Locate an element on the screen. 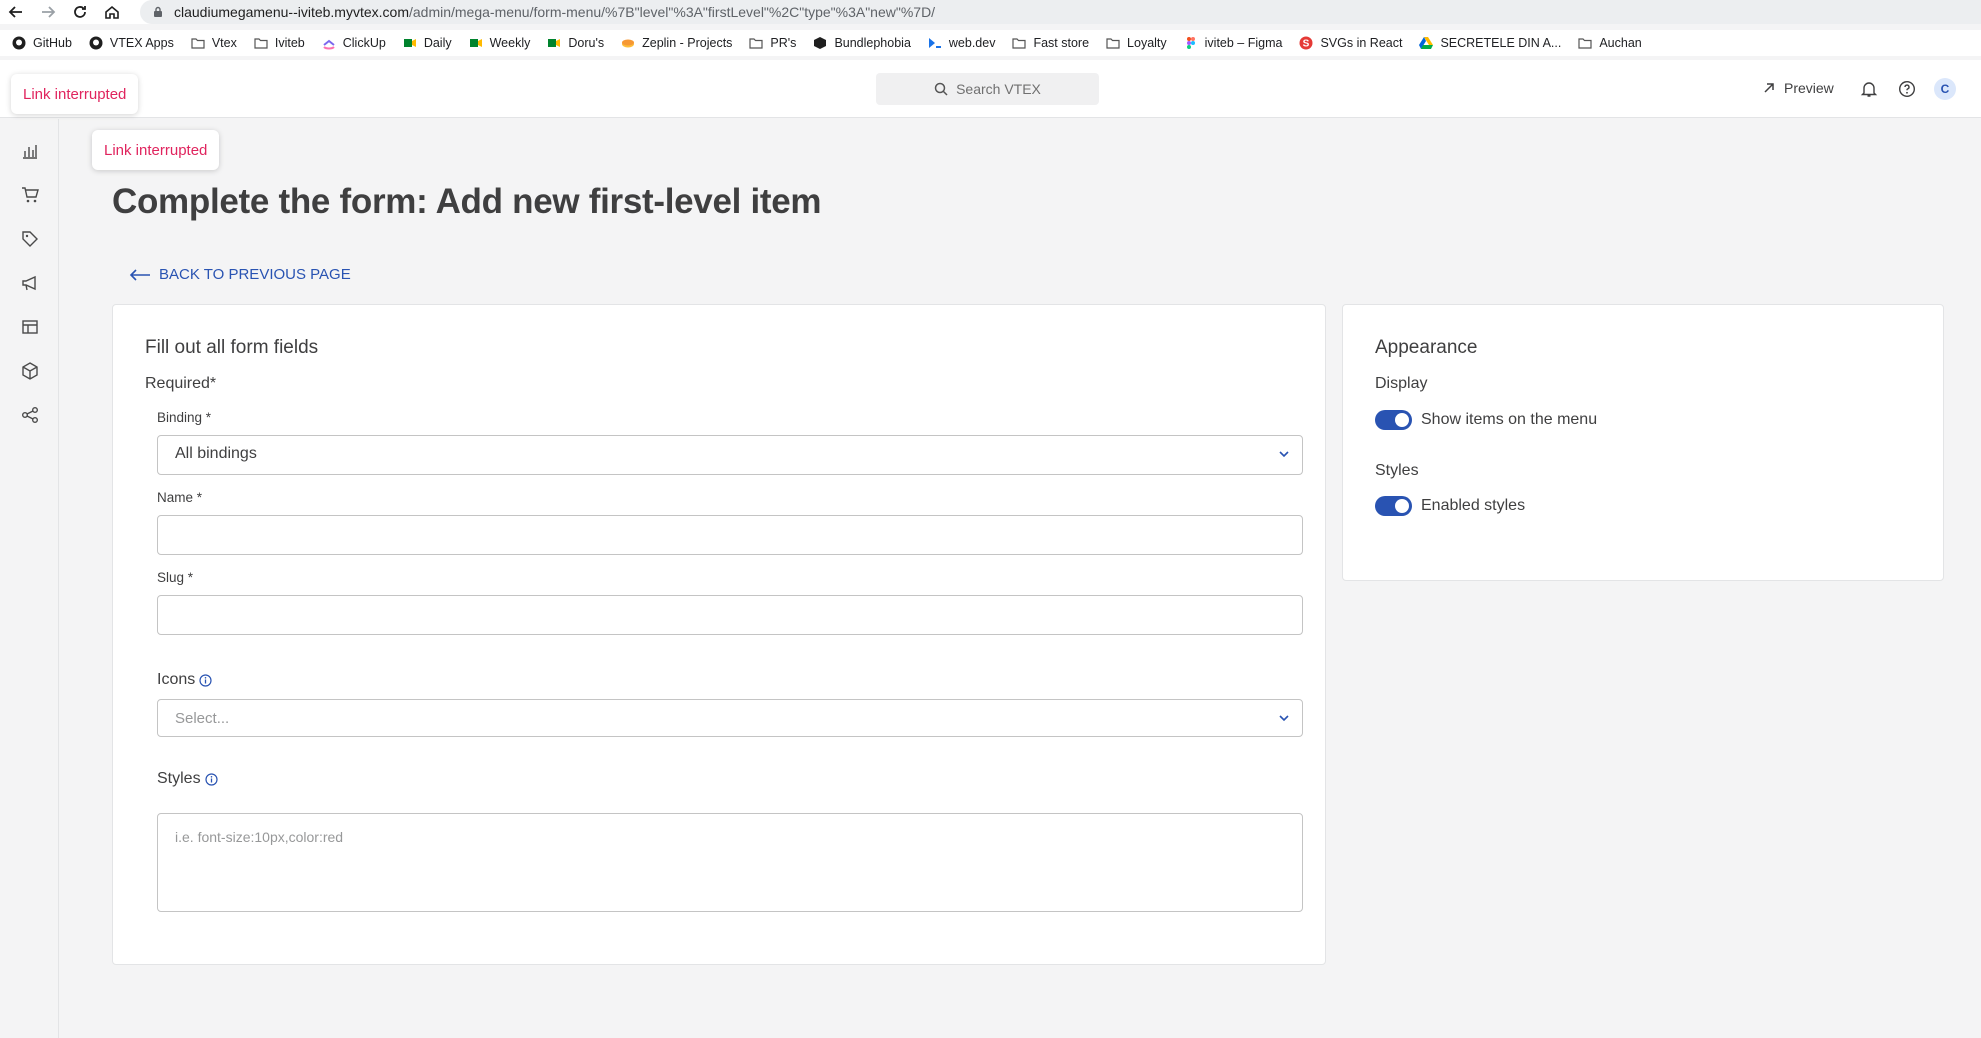  tag-icon is located at coordinates (30, 239).